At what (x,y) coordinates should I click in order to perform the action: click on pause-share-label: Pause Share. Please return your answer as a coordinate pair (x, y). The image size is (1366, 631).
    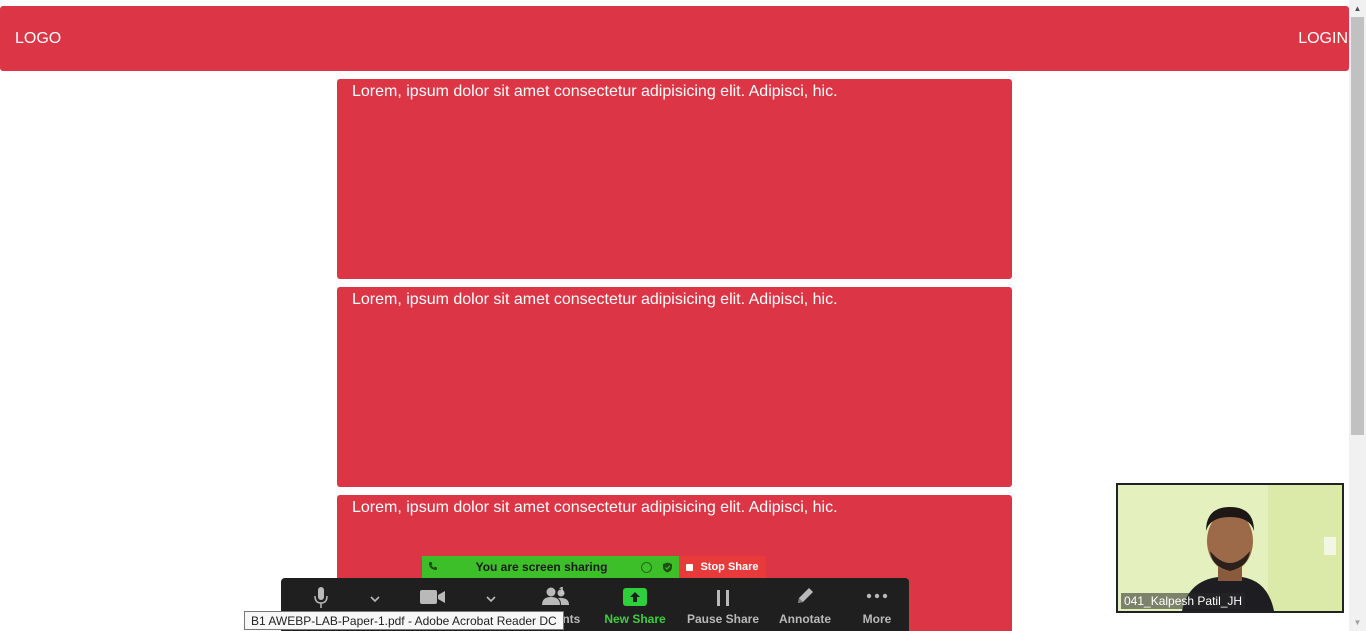
    Looking at the image, I should click on (723, 619).